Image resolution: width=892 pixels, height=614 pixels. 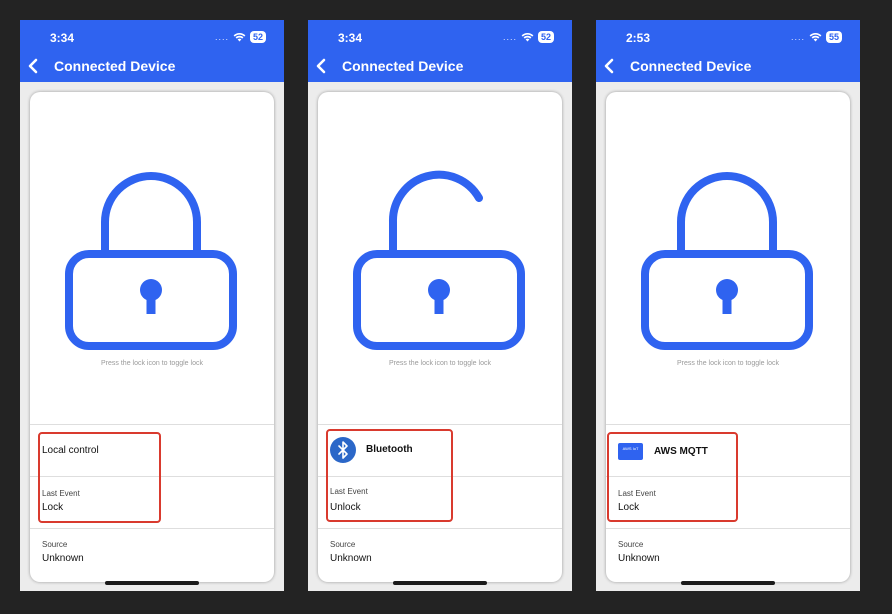 I want to click on lock-open-icon, so click(x=439, y=260).